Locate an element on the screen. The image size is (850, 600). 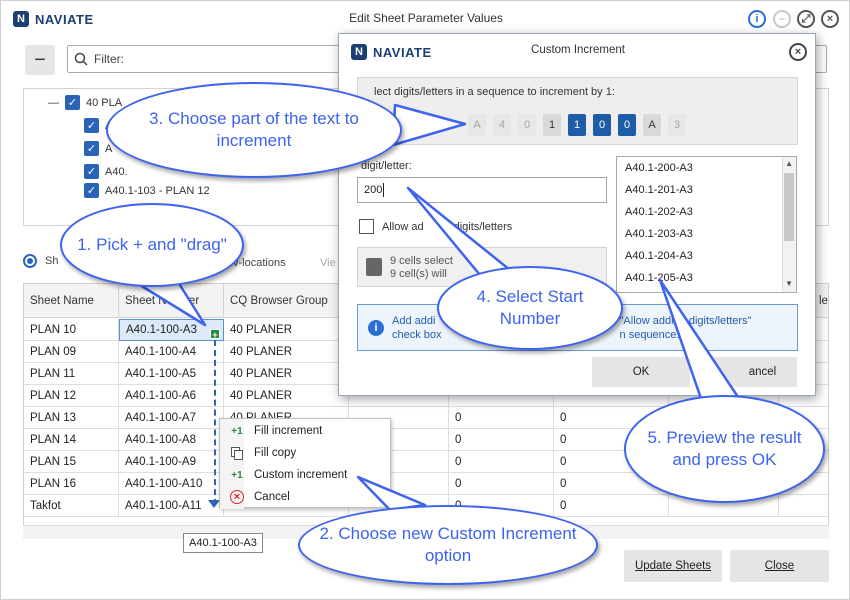
hint-info-icon: i is located at coordinates (376, 327).